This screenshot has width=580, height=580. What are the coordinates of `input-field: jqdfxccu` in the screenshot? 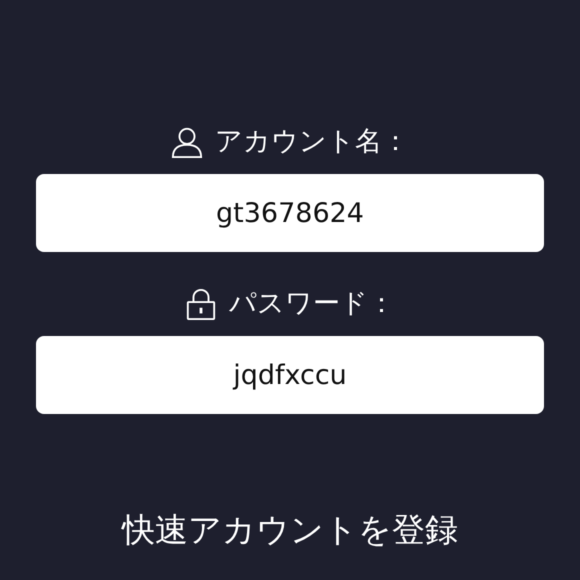 It's located at (290, 375).